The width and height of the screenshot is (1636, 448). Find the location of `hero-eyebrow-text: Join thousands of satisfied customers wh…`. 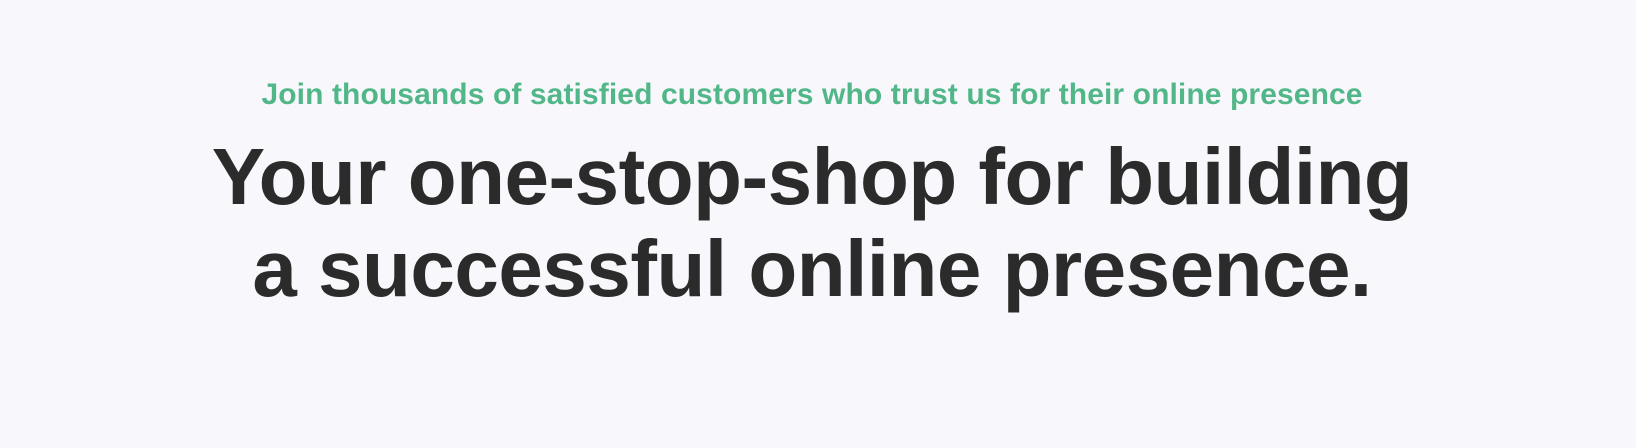

hero-eyebrow-text: Join thousands of satisfied customers wh… is located at coordinates (812, 94).